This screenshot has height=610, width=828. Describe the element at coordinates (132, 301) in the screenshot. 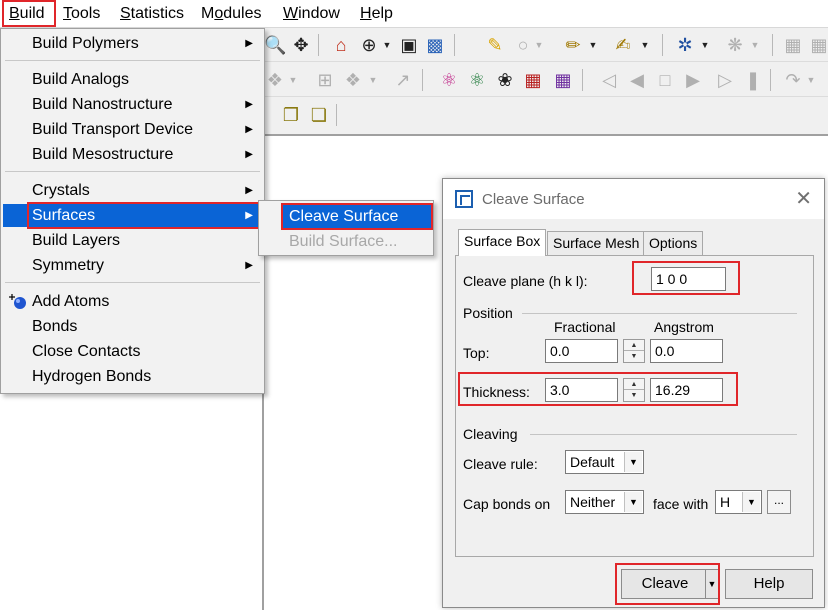

I see `menu-item-add-atoms: Add Atoms` at that location.